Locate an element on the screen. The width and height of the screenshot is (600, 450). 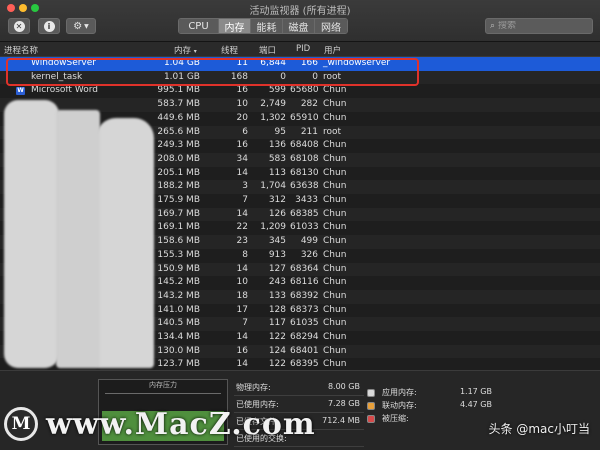
pid-cell: 68116 is located at coordinates (304, 282).